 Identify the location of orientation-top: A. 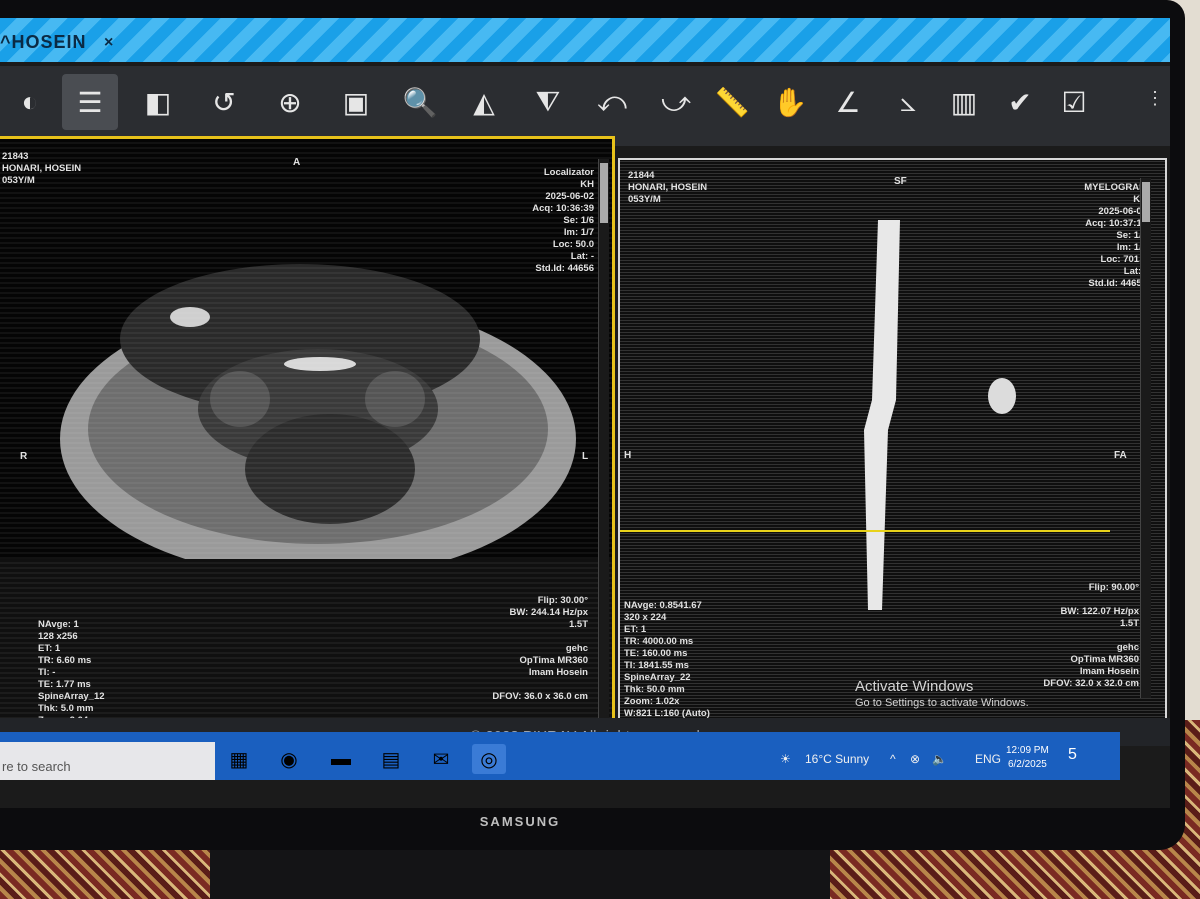
(297, 162).